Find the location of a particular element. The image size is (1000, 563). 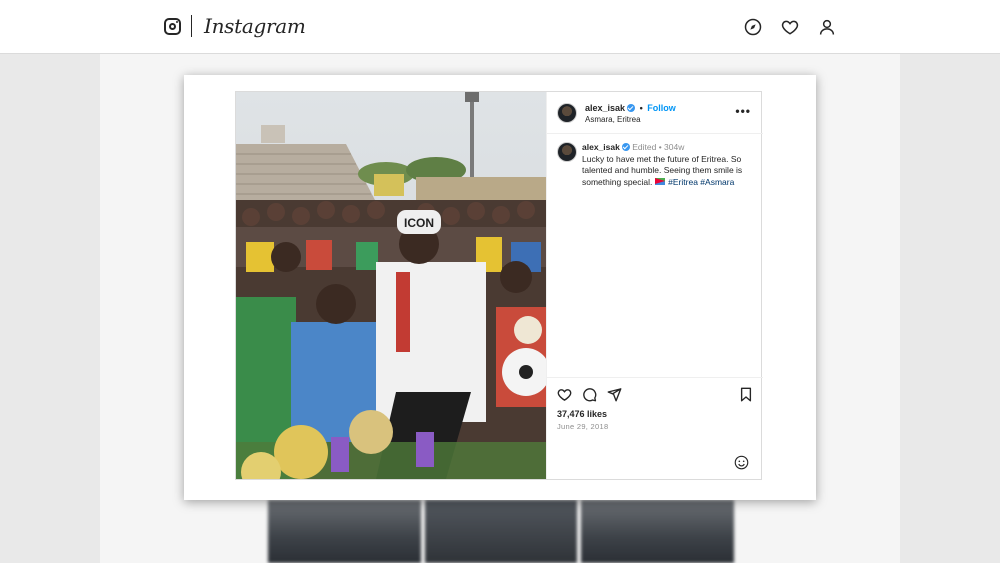

profile-icon is located at coordinates (827, 27).